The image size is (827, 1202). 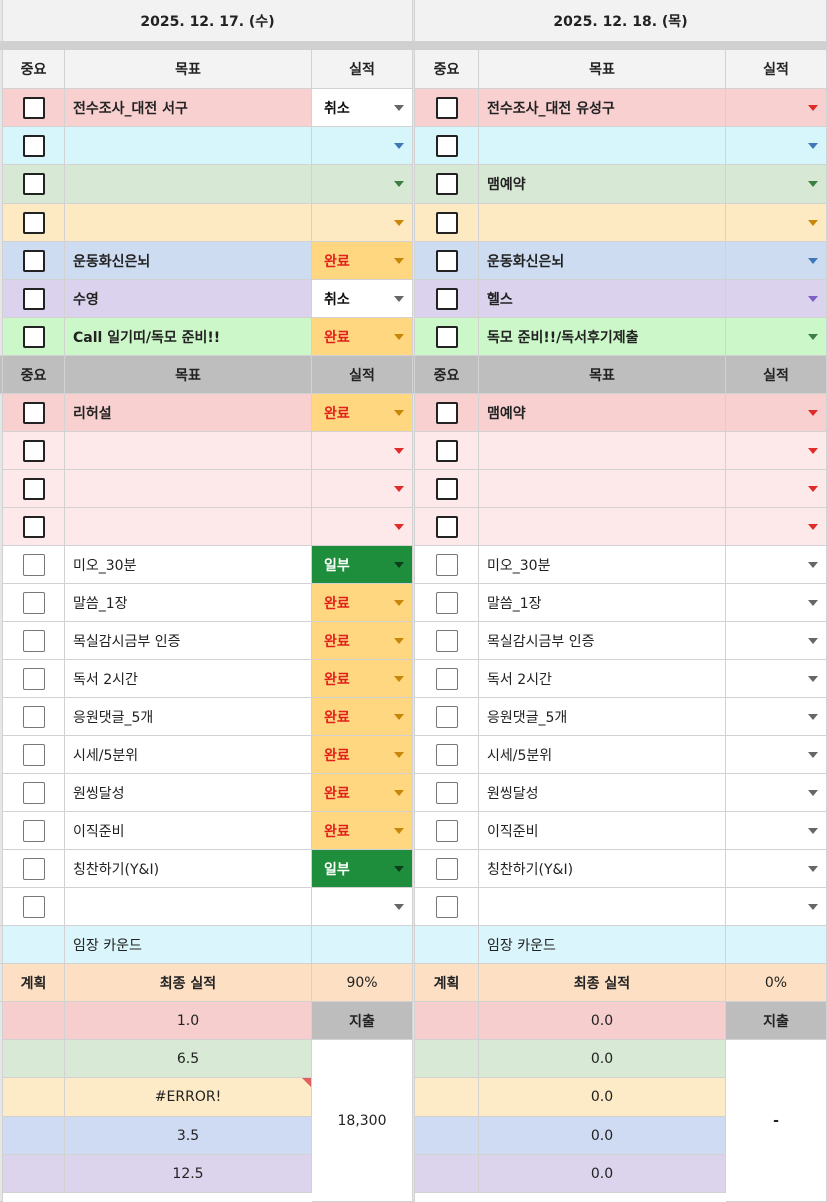 What do you see at coordinates (602, 299) in the screenshot?
I see `goal-cell: 헬스` at bounding box center [602, 299].